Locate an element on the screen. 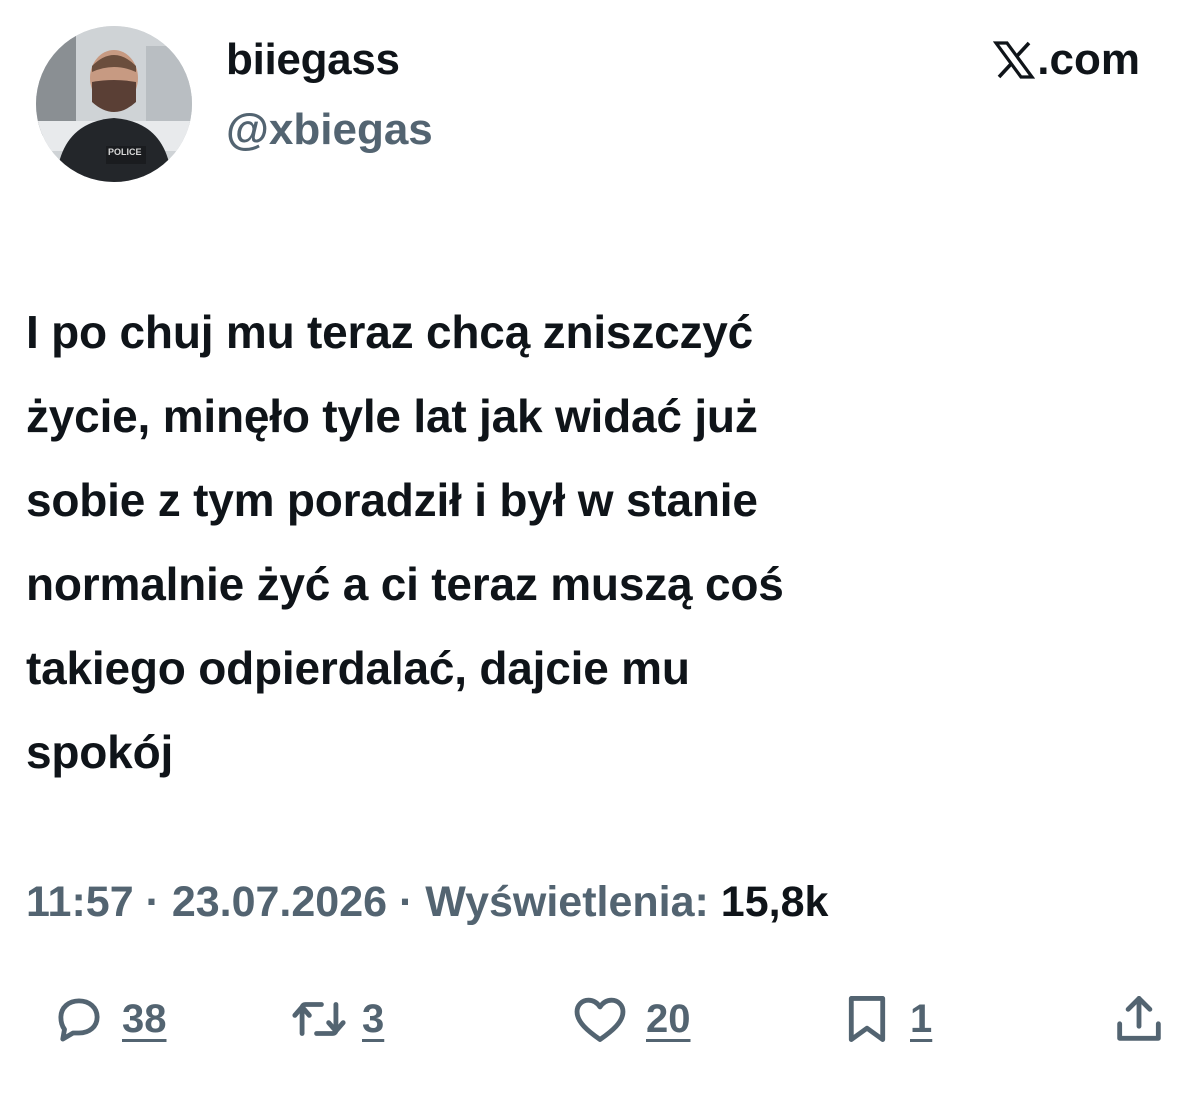 The height and width of the screenshot is (1113, 1200). action-bar: 38 3 20 1 is located at coordinates (600, 1019).